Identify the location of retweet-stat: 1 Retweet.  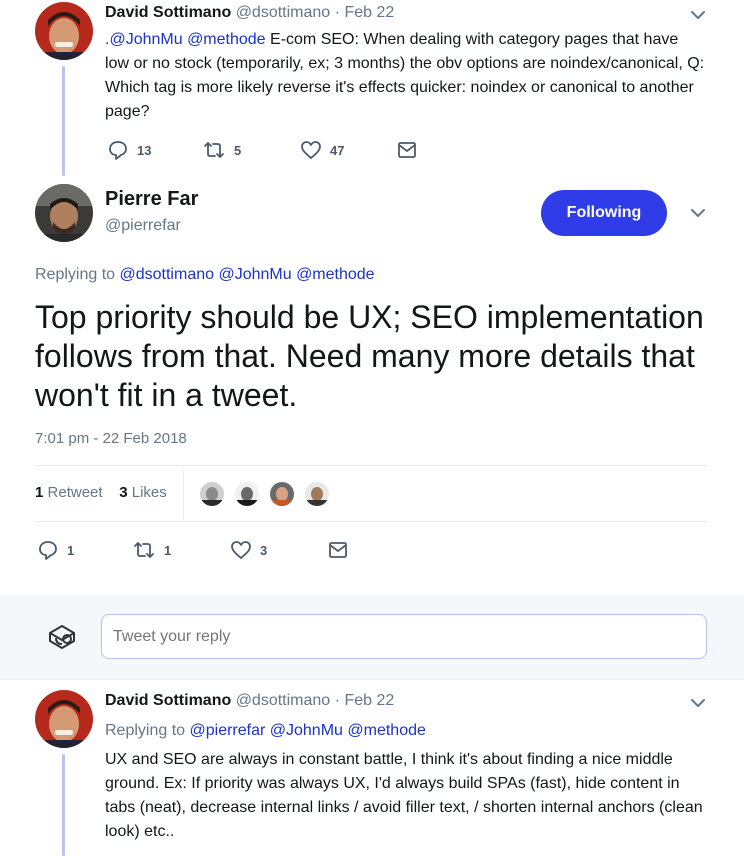
(69, 492).